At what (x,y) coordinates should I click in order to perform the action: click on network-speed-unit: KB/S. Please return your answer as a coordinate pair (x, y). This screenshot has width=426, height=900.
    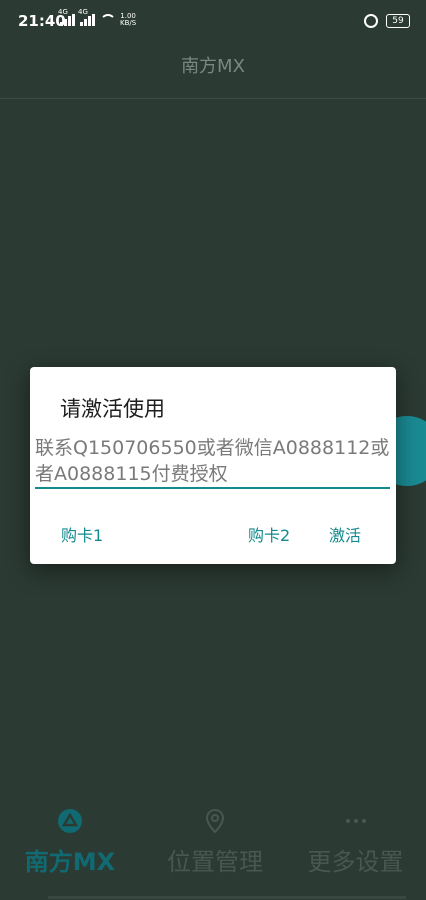
    Looking at the image, I should click on (128, 23).